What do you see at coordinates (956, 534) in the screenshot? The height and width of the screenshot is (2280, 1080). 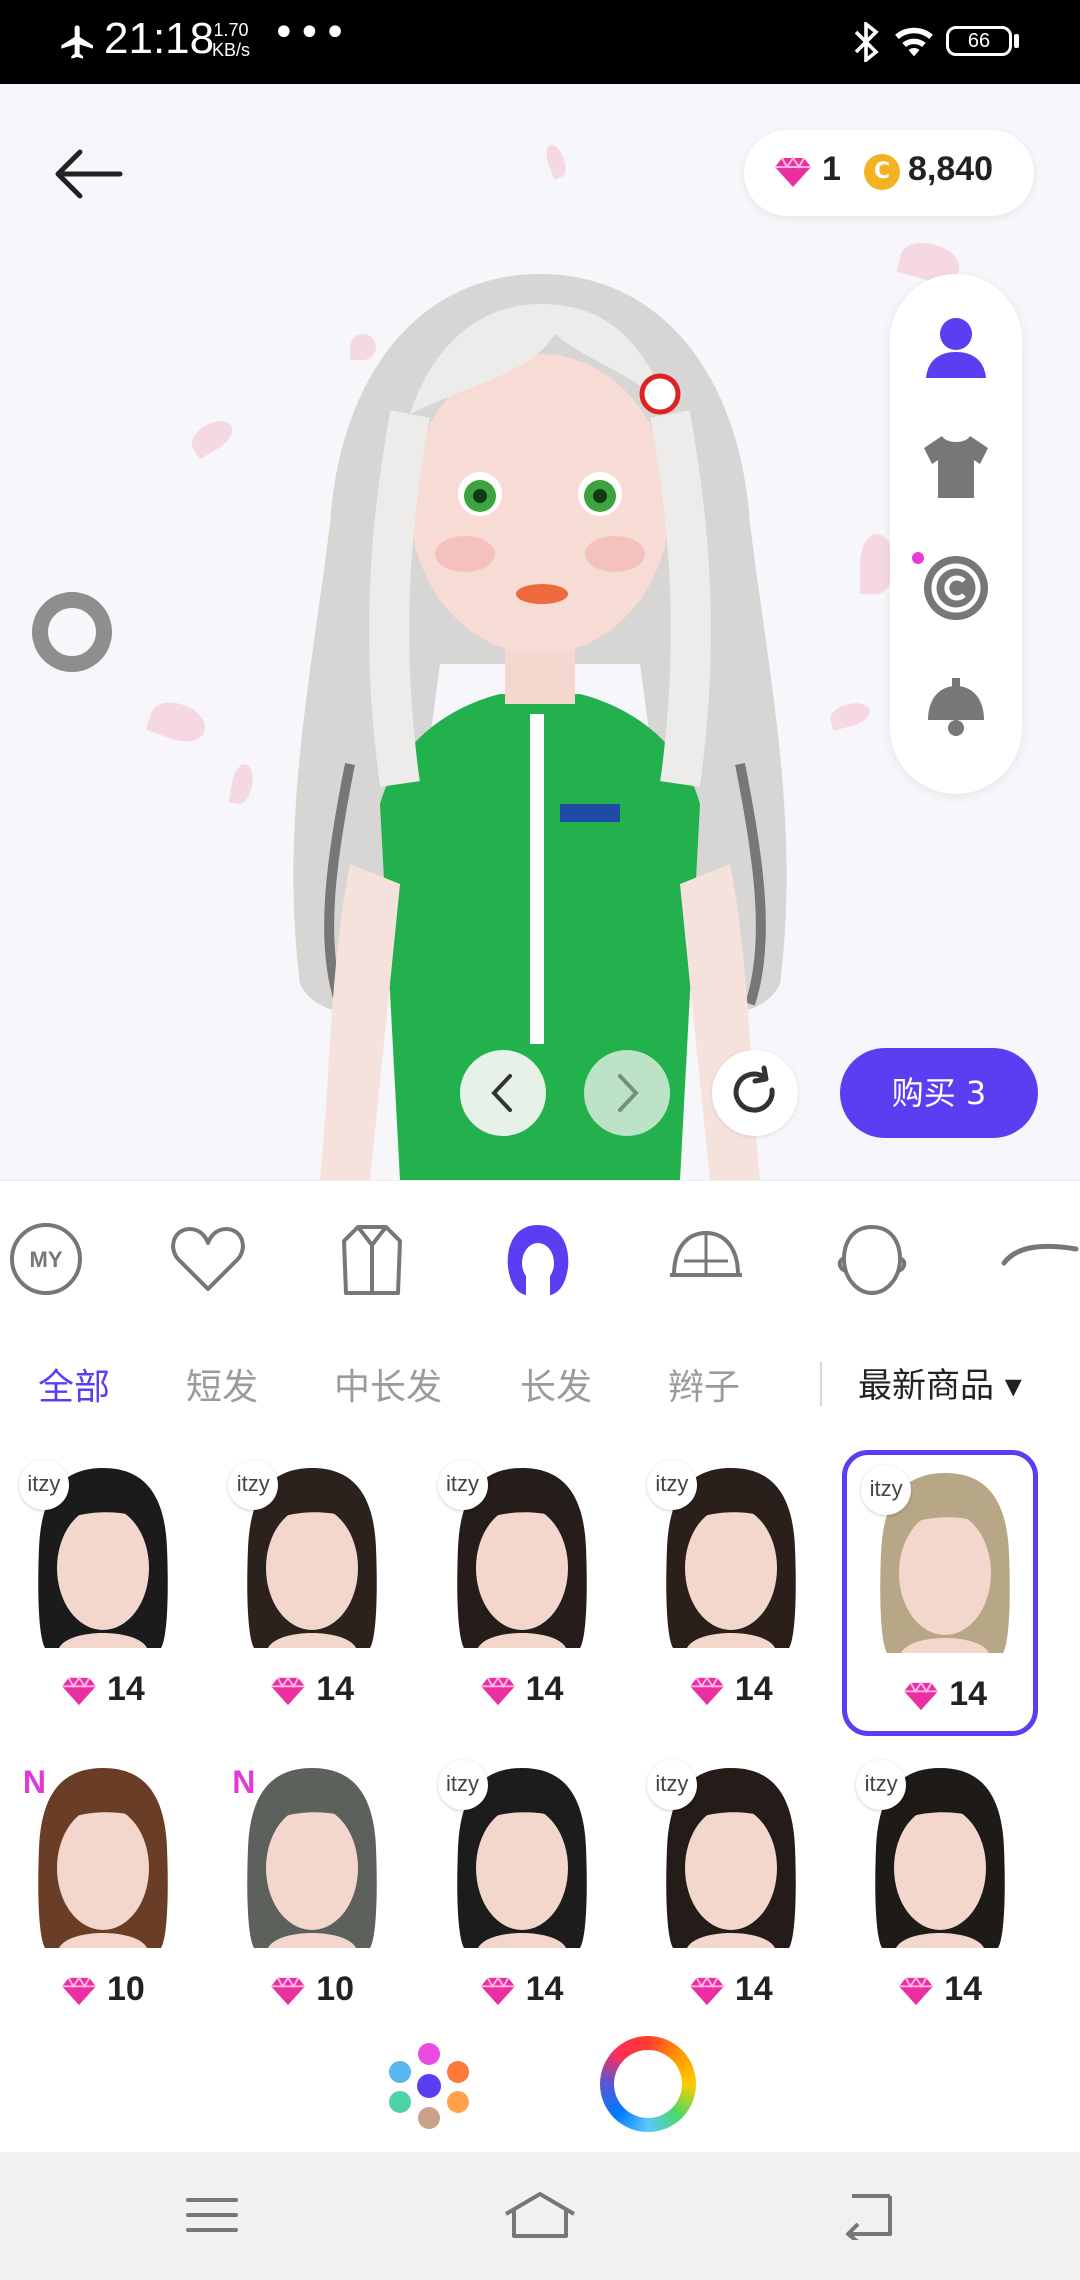 I see `view-side-menu` at bounding box center [956, 534].